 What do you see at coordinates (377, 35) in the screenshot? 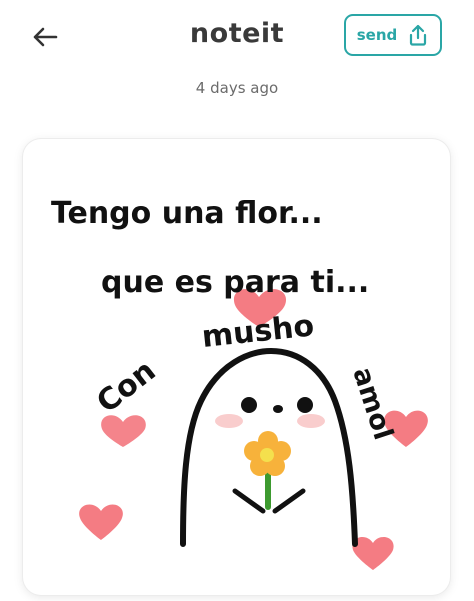
I see `send-label: send` at bounding box center [377, 35].